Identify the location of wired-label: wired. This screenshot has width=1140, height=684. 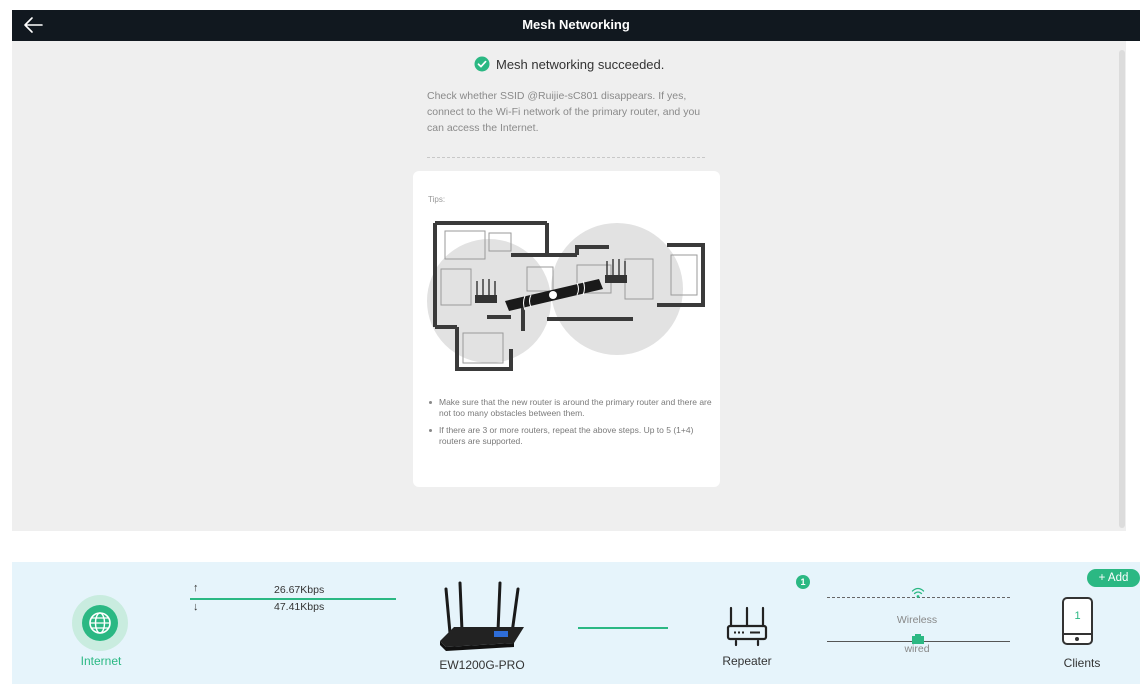
(917, 649).